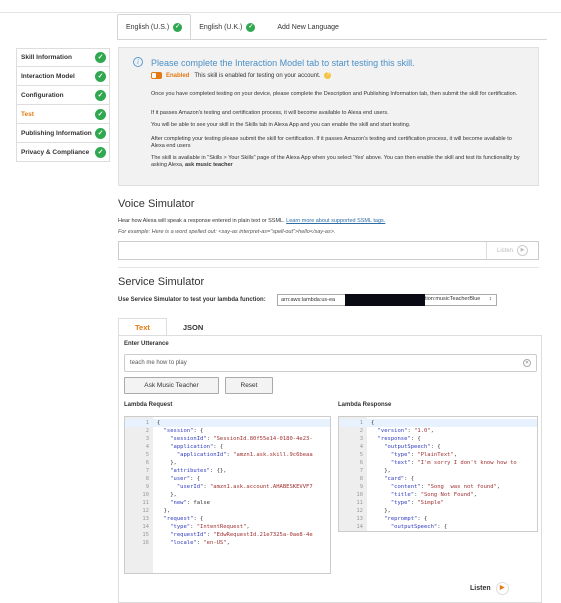 This screenshot has width=561, height=603. Describe the element at coordinates (399, 439) in the screenshot. I see `code-text: "response": {` at that location.